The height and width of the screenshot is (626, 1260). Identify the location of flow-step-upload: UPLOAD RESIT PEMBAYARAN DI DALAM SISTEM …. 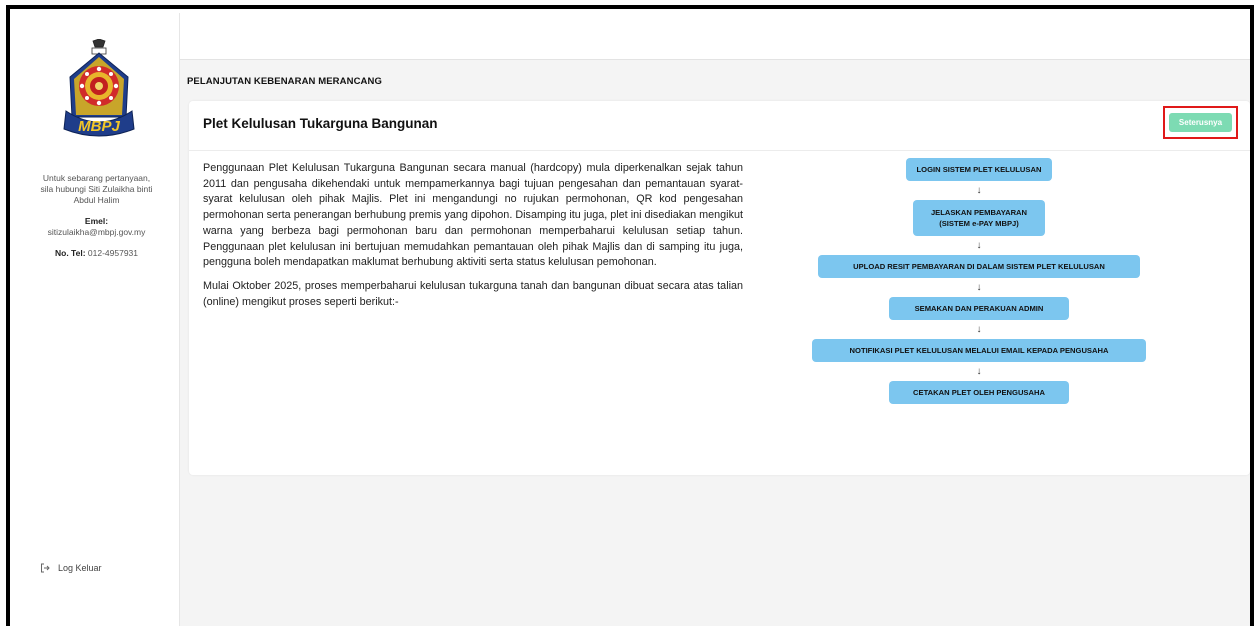
(979, 266).